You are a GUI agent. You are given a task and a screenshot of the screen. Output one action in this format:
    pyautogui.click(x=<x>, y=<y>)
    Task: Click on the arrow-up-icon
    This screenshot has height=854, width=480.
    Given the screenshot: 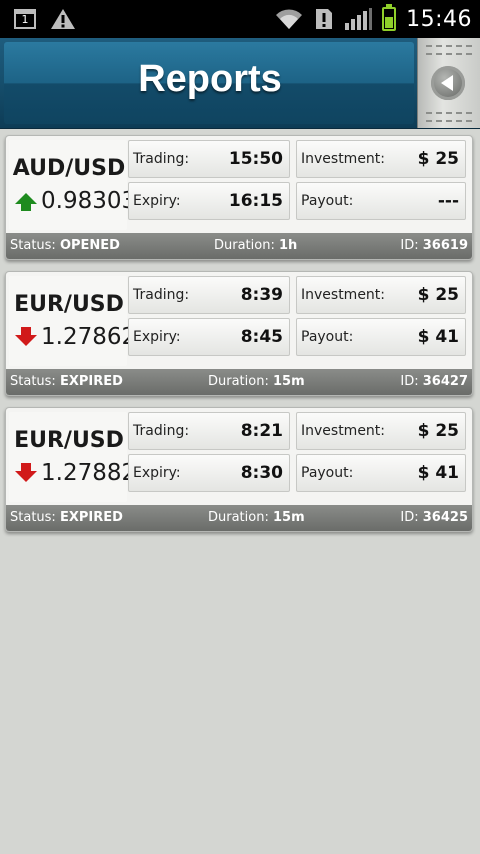 What is the action you would take?
    pyautogui.click(x=26, y=201)
    